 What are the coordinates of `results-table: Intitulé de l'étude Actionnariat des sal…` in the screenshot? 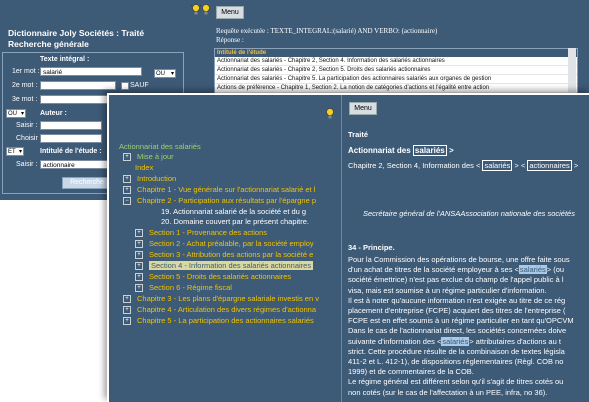 It's located at (396, 71).